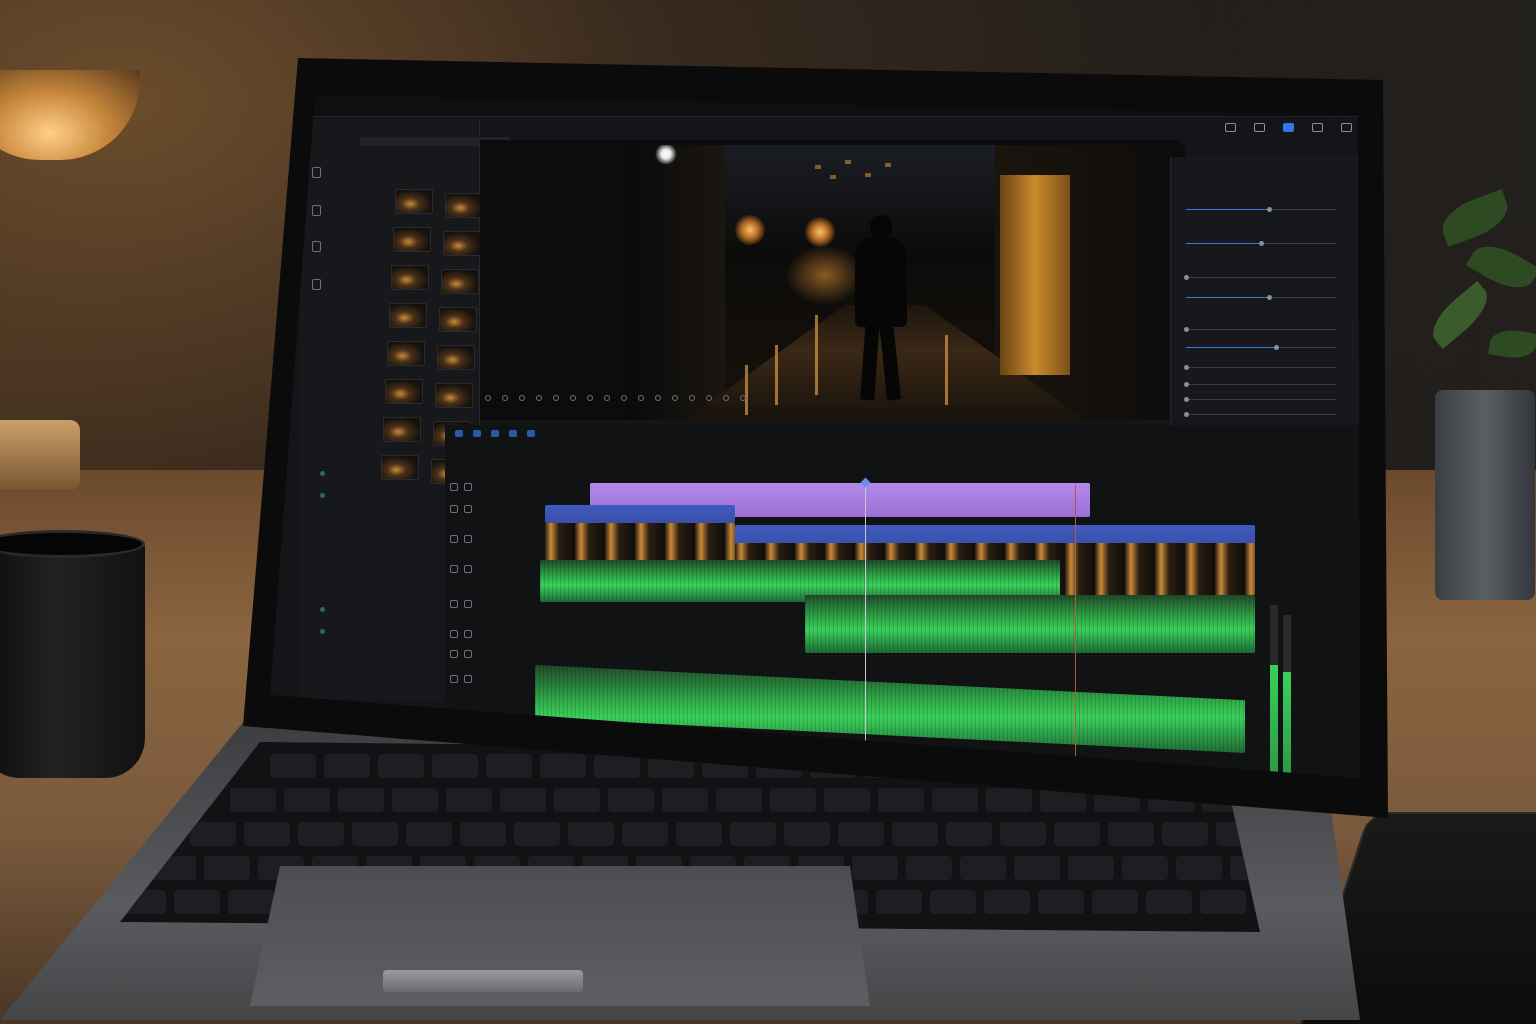 This screenshot has width=1536, height=1024. Describe the element at coordinates (321, 172) in the screenshot. I see `nav-item-folder` at that location.